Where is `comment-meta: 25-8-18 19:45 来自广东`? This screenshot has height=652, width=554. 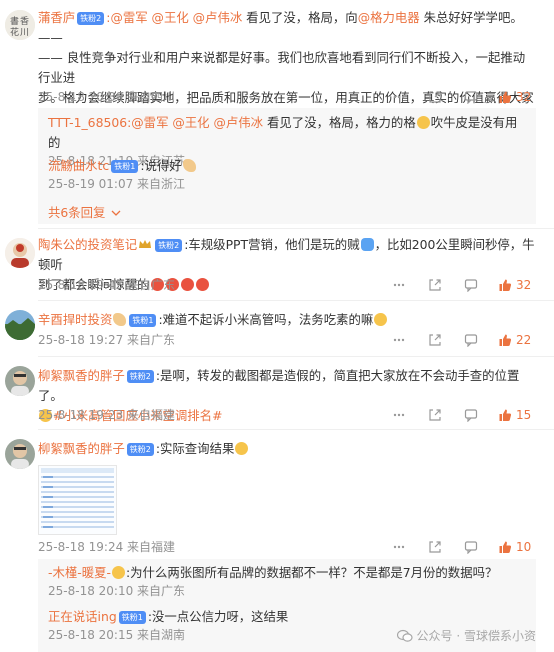 comment-meta: 25-8-18 19:45 来自广东 is located at coordinates (107, 285).